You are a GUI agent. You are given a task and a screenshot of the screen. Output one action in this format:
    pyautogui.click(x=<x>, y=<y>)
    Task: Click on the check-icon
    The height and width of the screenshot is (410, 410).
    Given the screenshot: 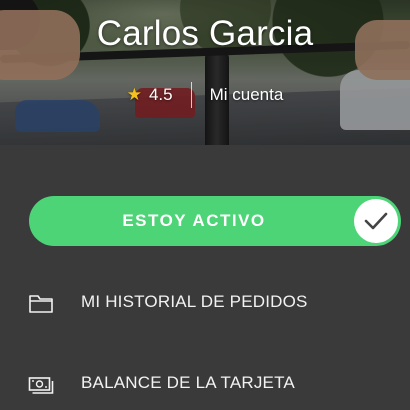 What is the action you would take?
    pyautogui.click(x=376, y=221)
    